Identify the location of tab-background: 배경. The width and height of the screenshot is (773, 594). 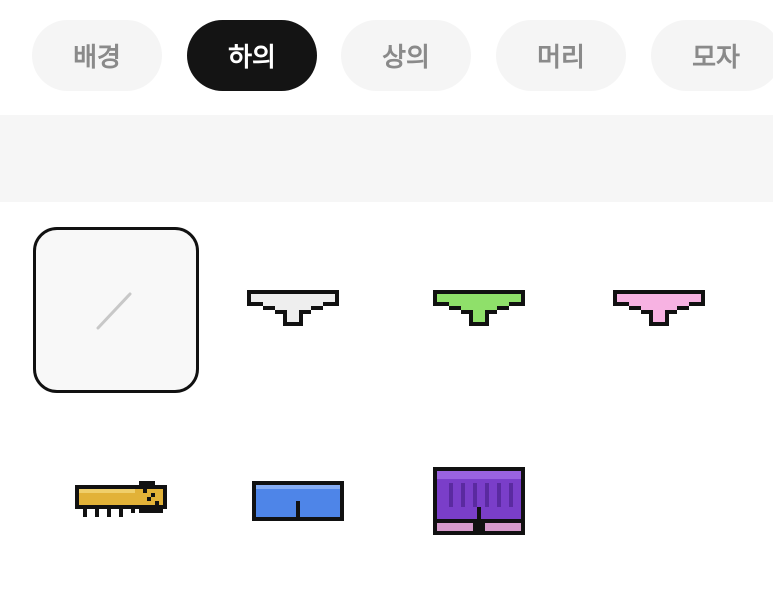
(97, 55).